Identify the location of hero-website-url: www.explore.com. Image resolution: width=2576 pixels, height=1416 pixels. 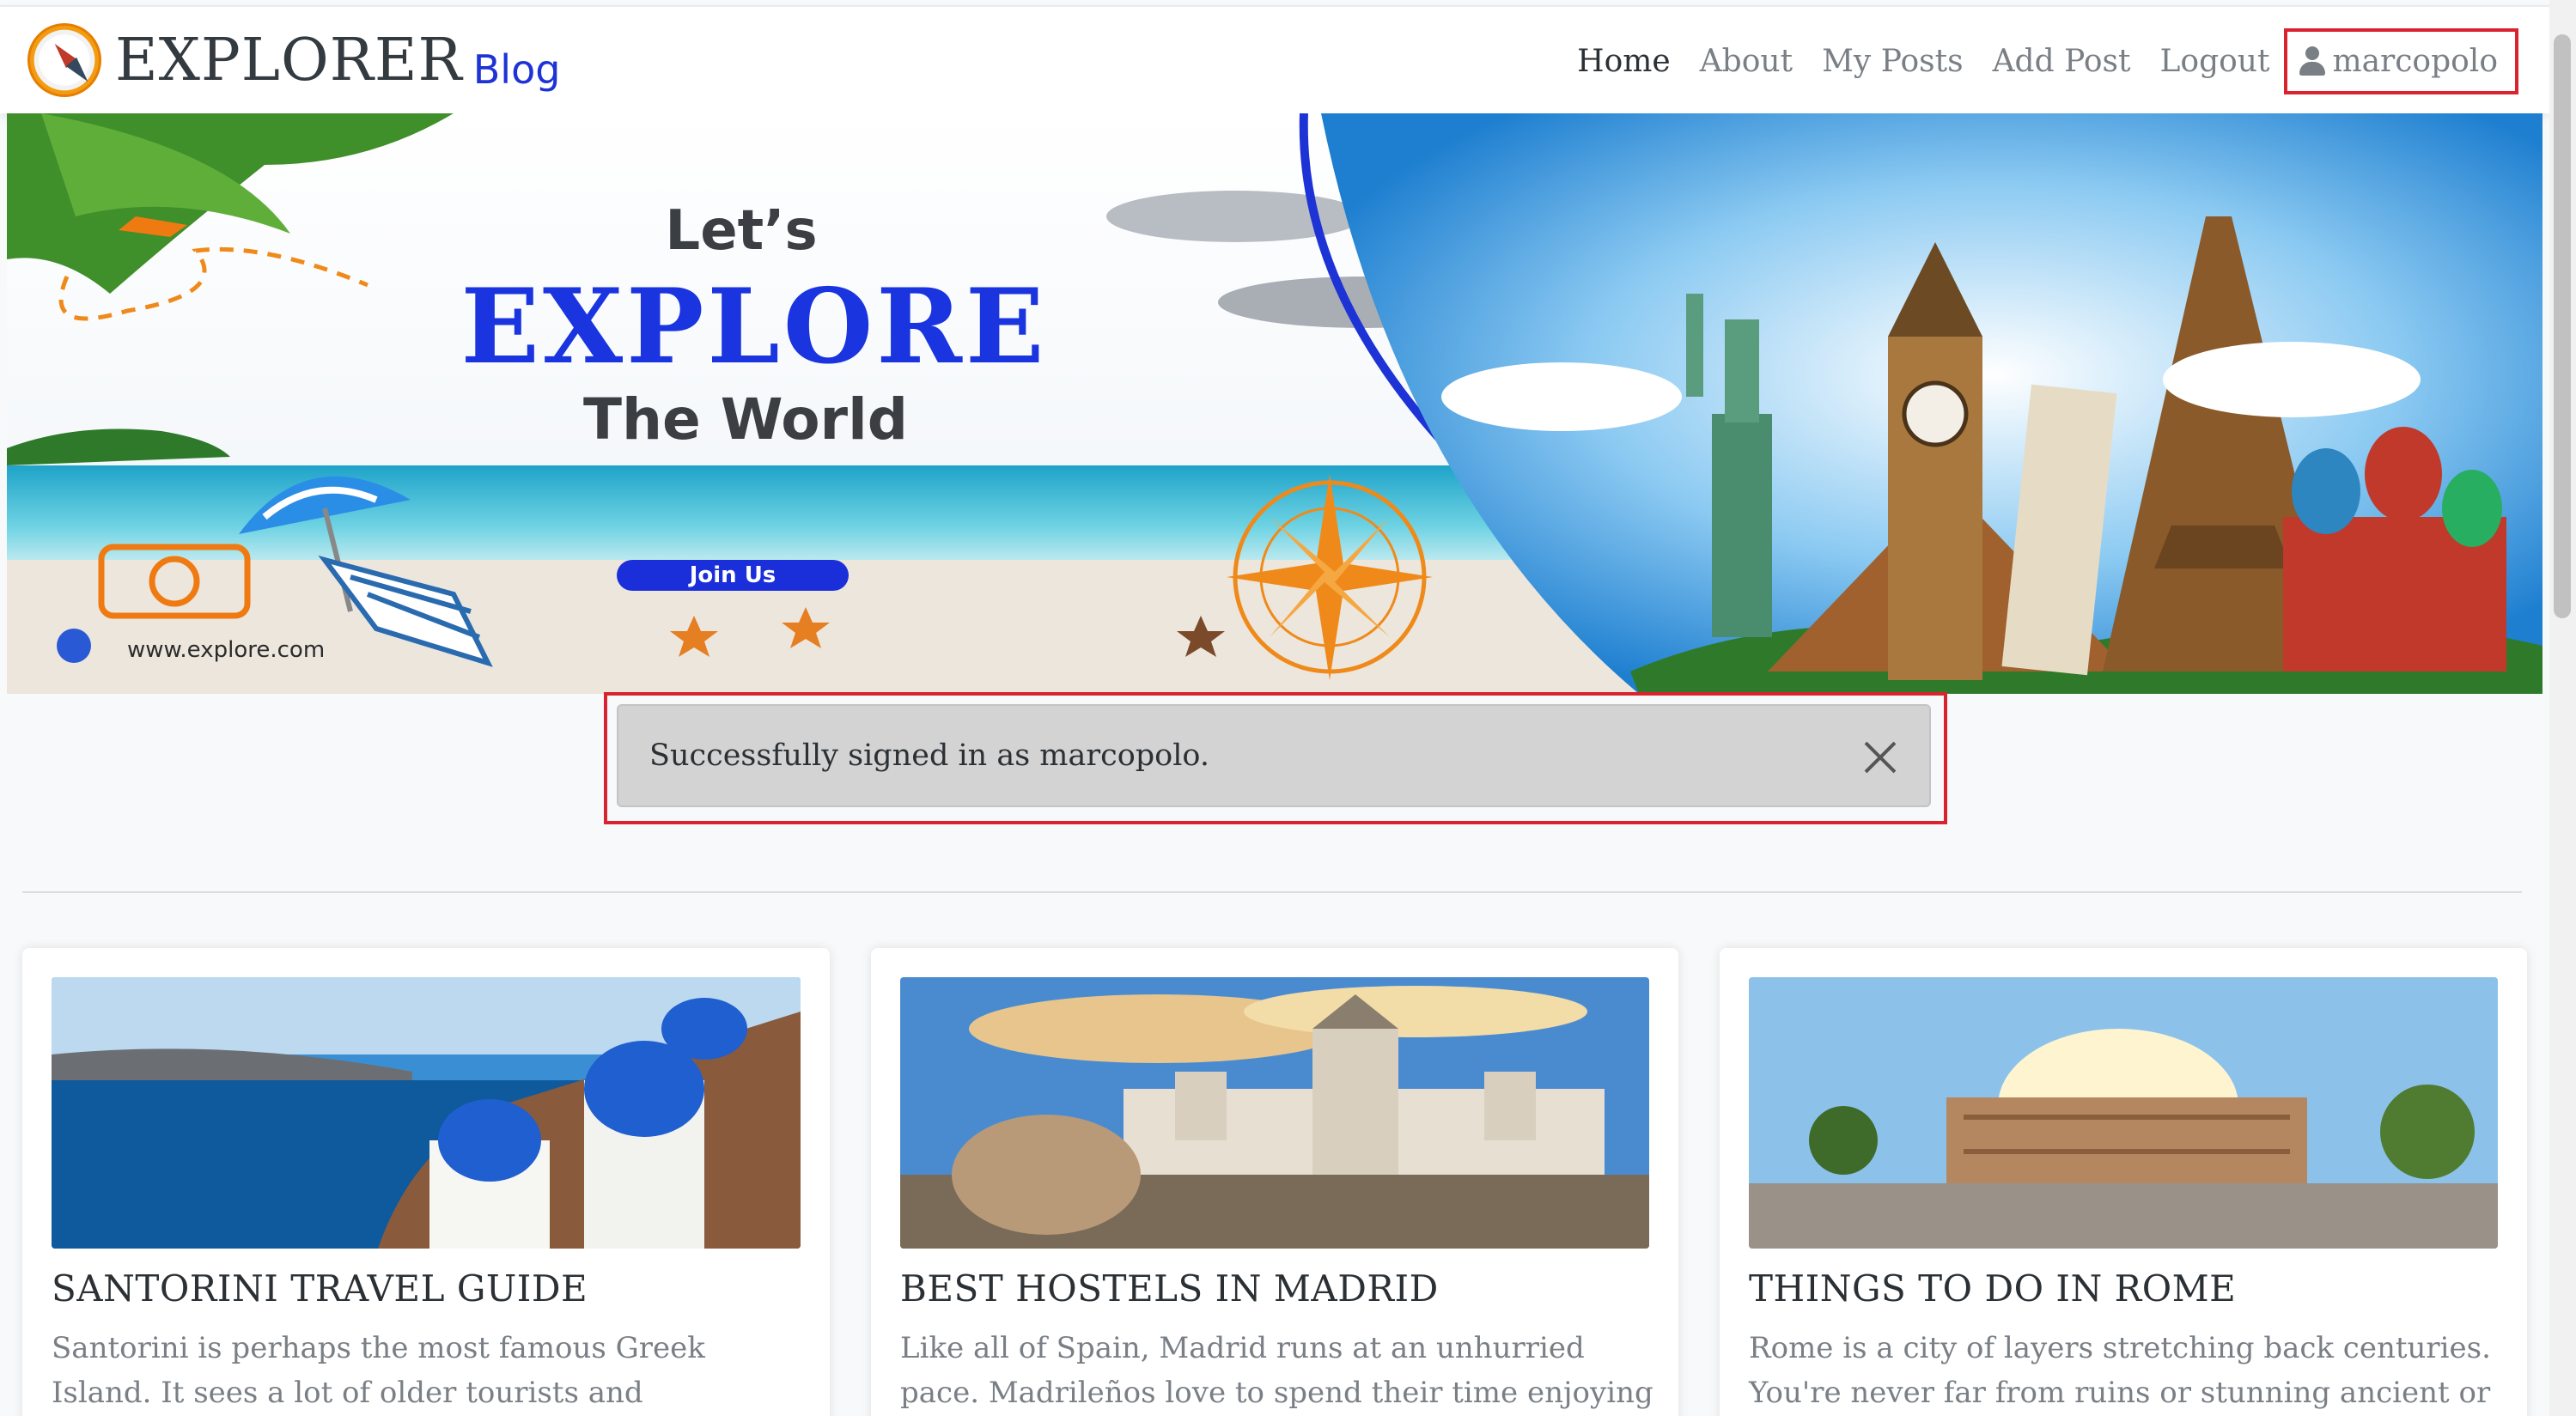
(226, 650).